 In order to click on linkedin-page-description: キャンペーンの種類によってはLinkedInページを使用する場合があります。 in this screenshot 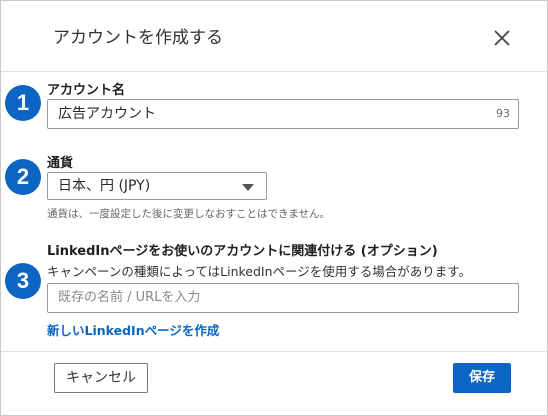, I will do `click(259, 271)`.